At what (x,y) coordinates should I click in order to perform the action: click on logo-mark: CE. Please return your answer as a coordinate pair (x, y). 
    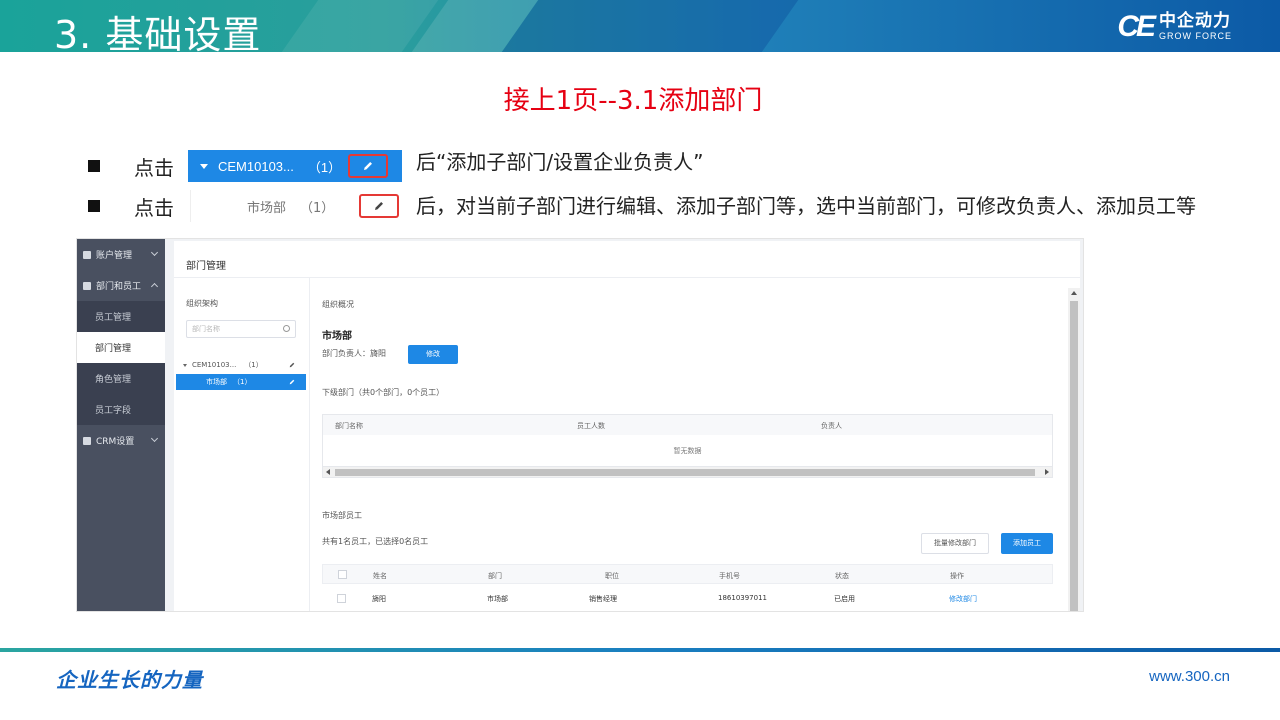
    Looking at the image, I should click on (1136, 26).